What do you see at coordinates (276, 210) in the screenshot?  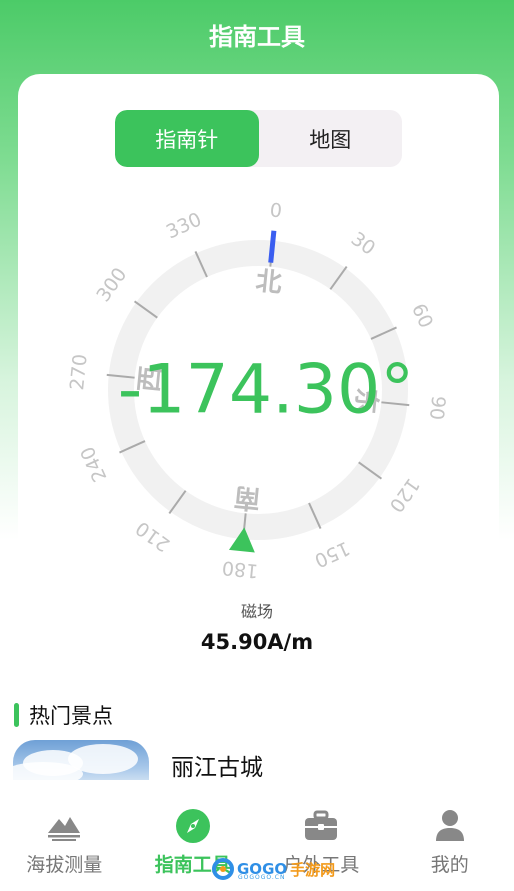 I see `degree-label: 0` at bounding box center [276, 210].